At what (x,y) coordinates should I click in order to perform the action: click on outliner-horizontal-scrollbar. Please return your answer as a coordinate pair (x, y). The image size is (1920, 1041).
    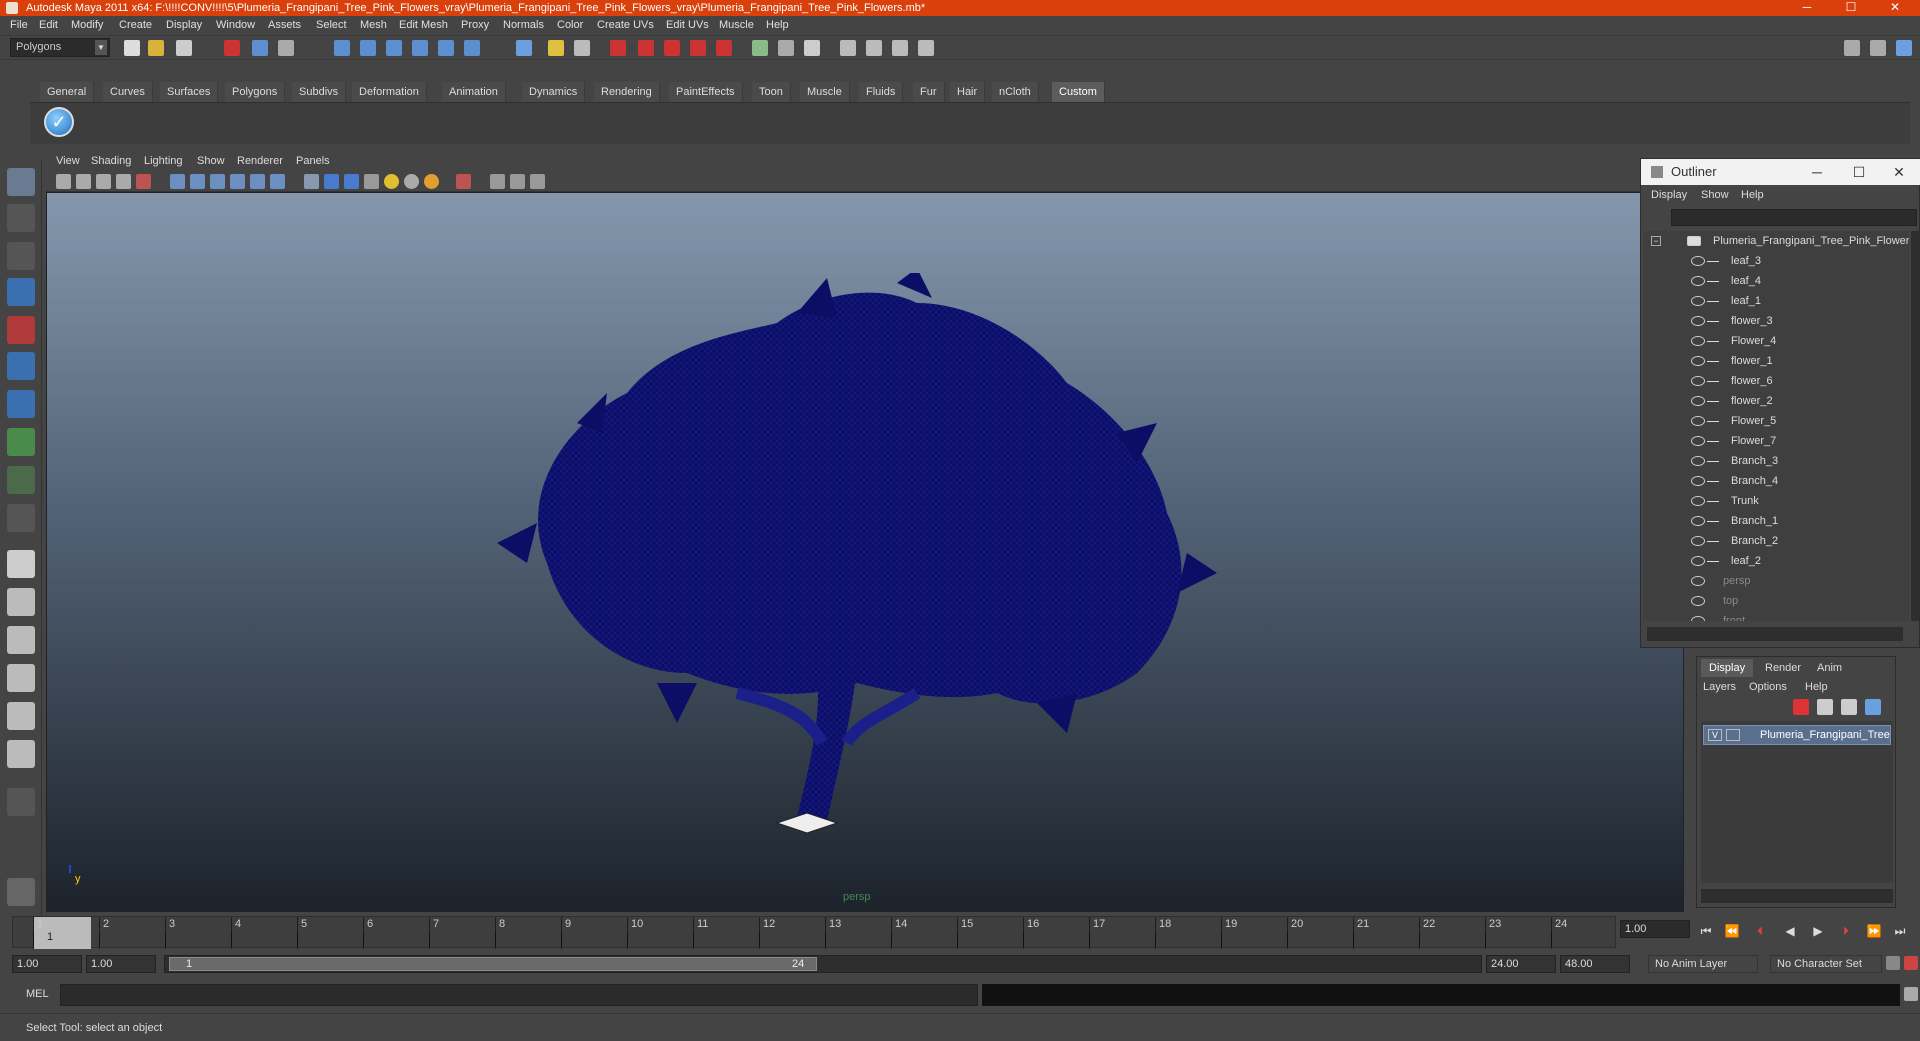
    Looking at the image, I should click on (1775, 634).